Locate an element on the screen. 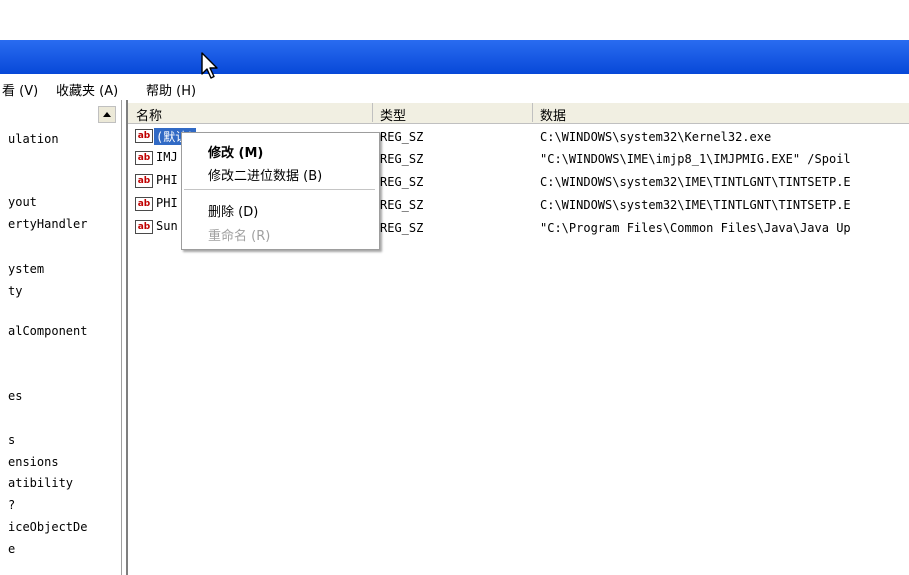 The height and width of the screenshot is (575, 909). mouse-pointer-icon is located at coordinates (209, 65).